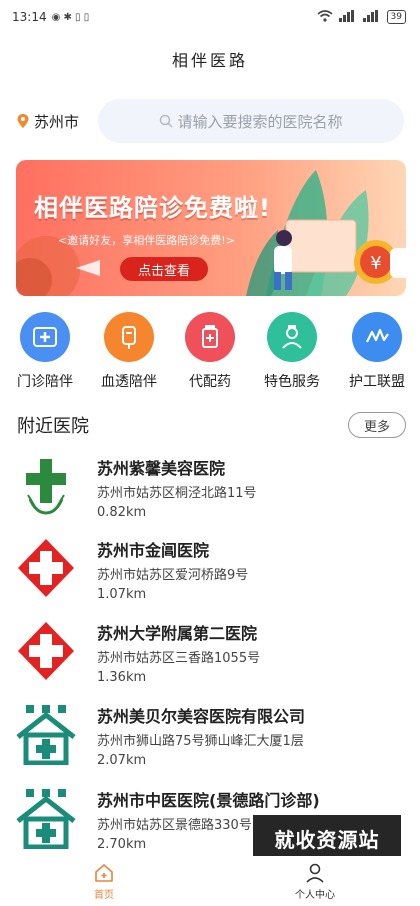 This screenshot has height=906, width=420. I want to click on tab-home: 首页, so click(104, 881).